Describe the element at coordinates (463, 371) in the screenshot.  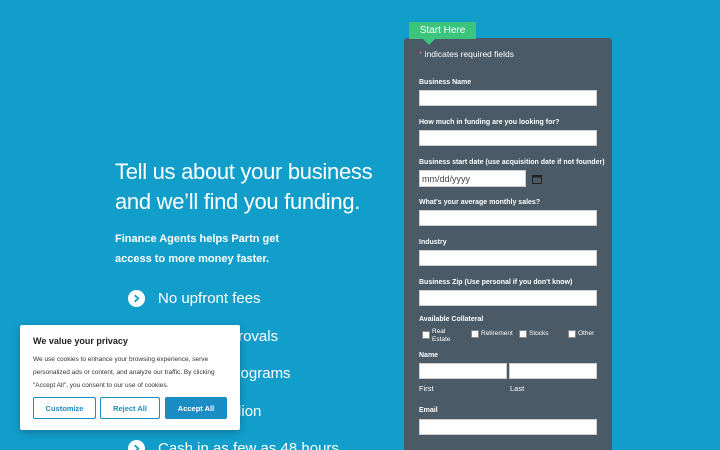
I see `first-name-input` at that location.